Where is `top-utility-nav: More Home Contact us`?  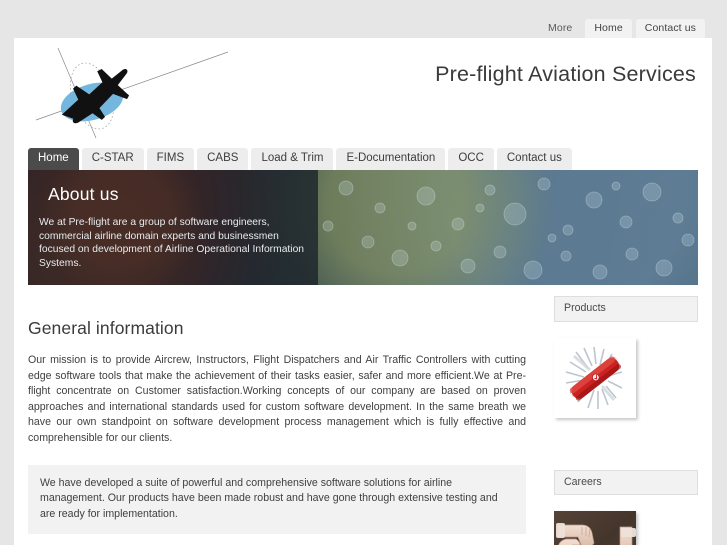 top-utility-nav: More Home Contact us is located at coordinates (363, 19).